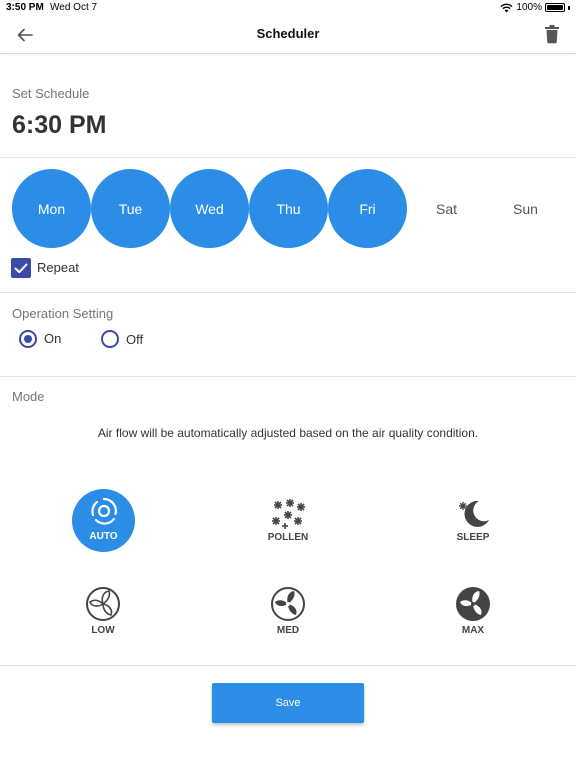 The height and width of the screenshot is (768, 576). I want to click on status-right: 100%, so click(535, 7).